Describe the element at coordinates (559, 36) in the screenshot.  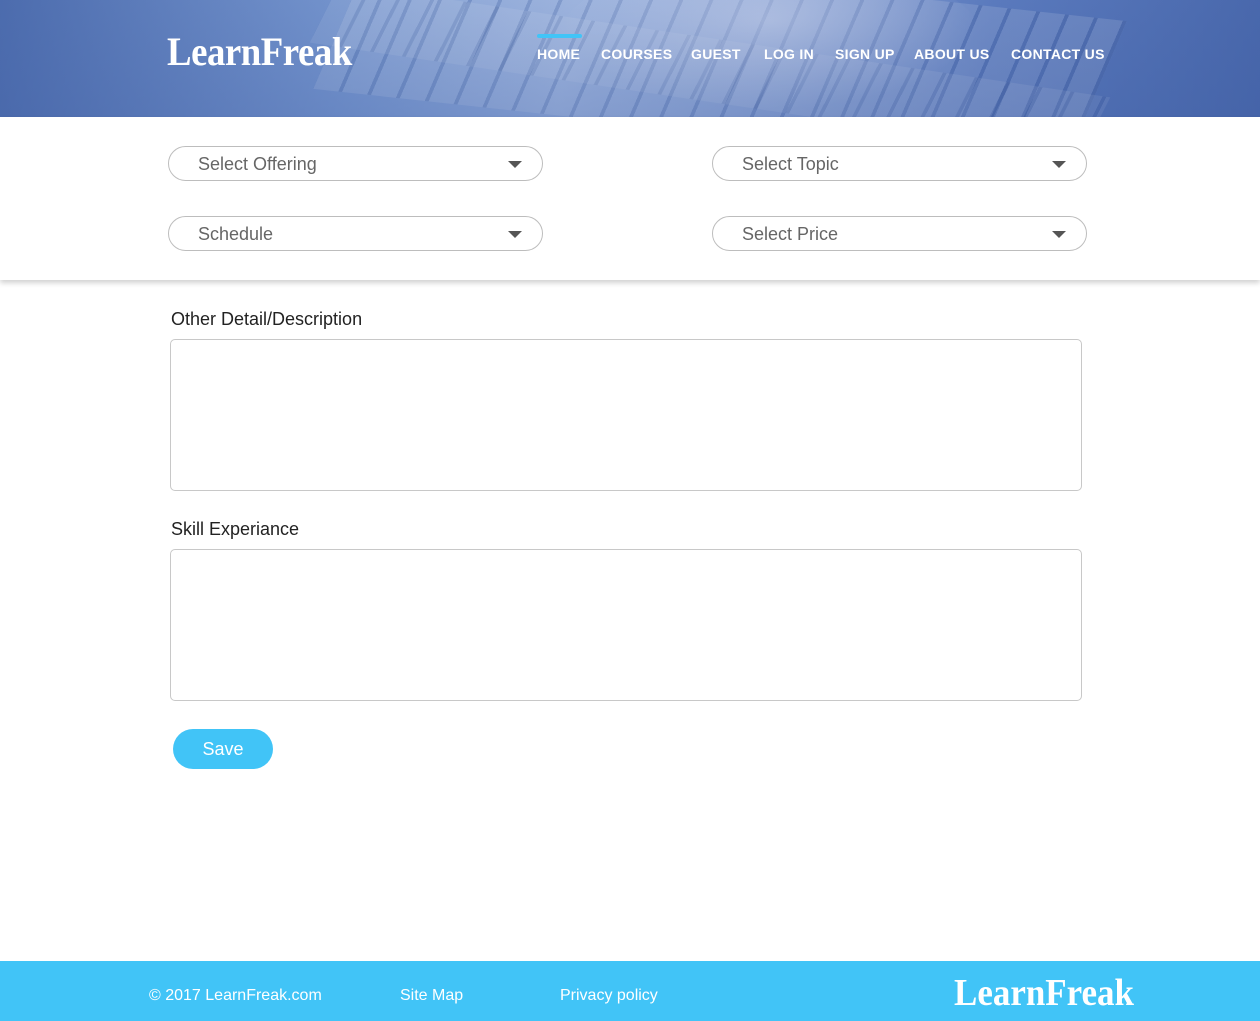
I see `nav-active-indicator` at that location.